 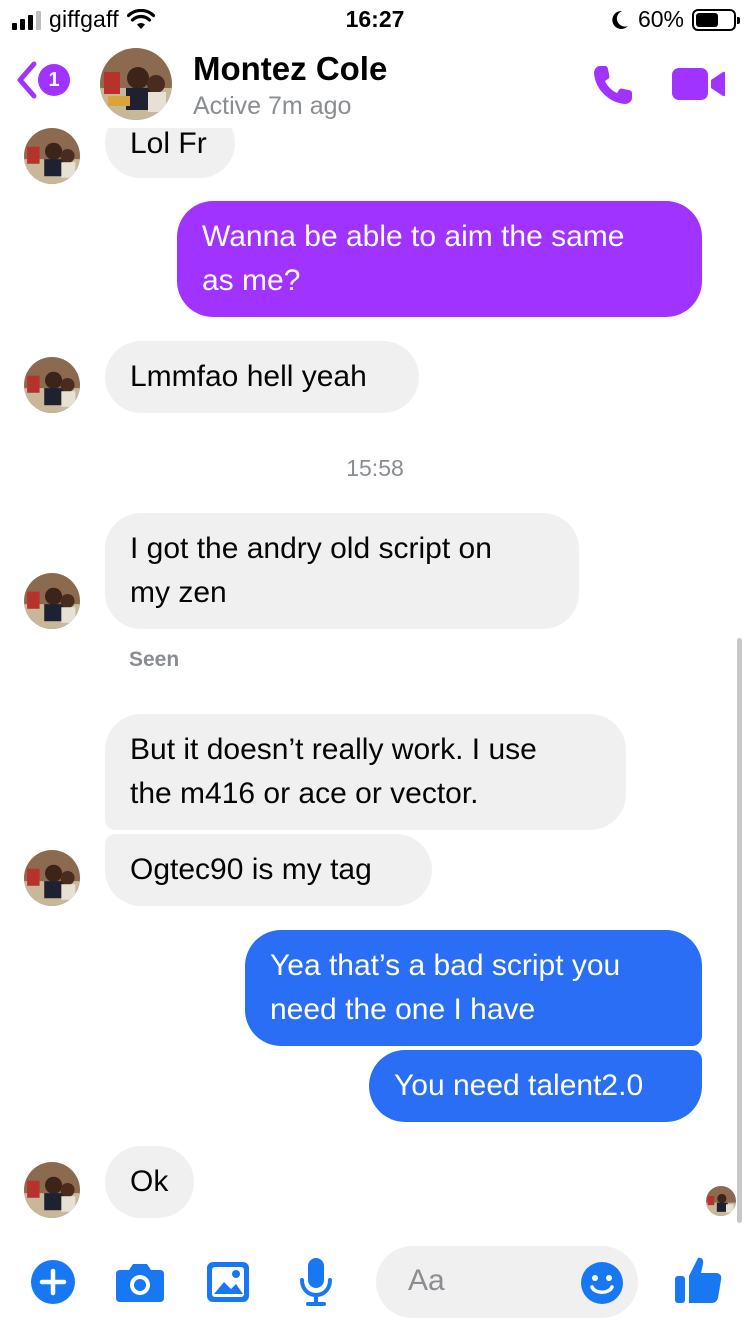 I want to click on back-button: 1, so click(x=42, y=80).